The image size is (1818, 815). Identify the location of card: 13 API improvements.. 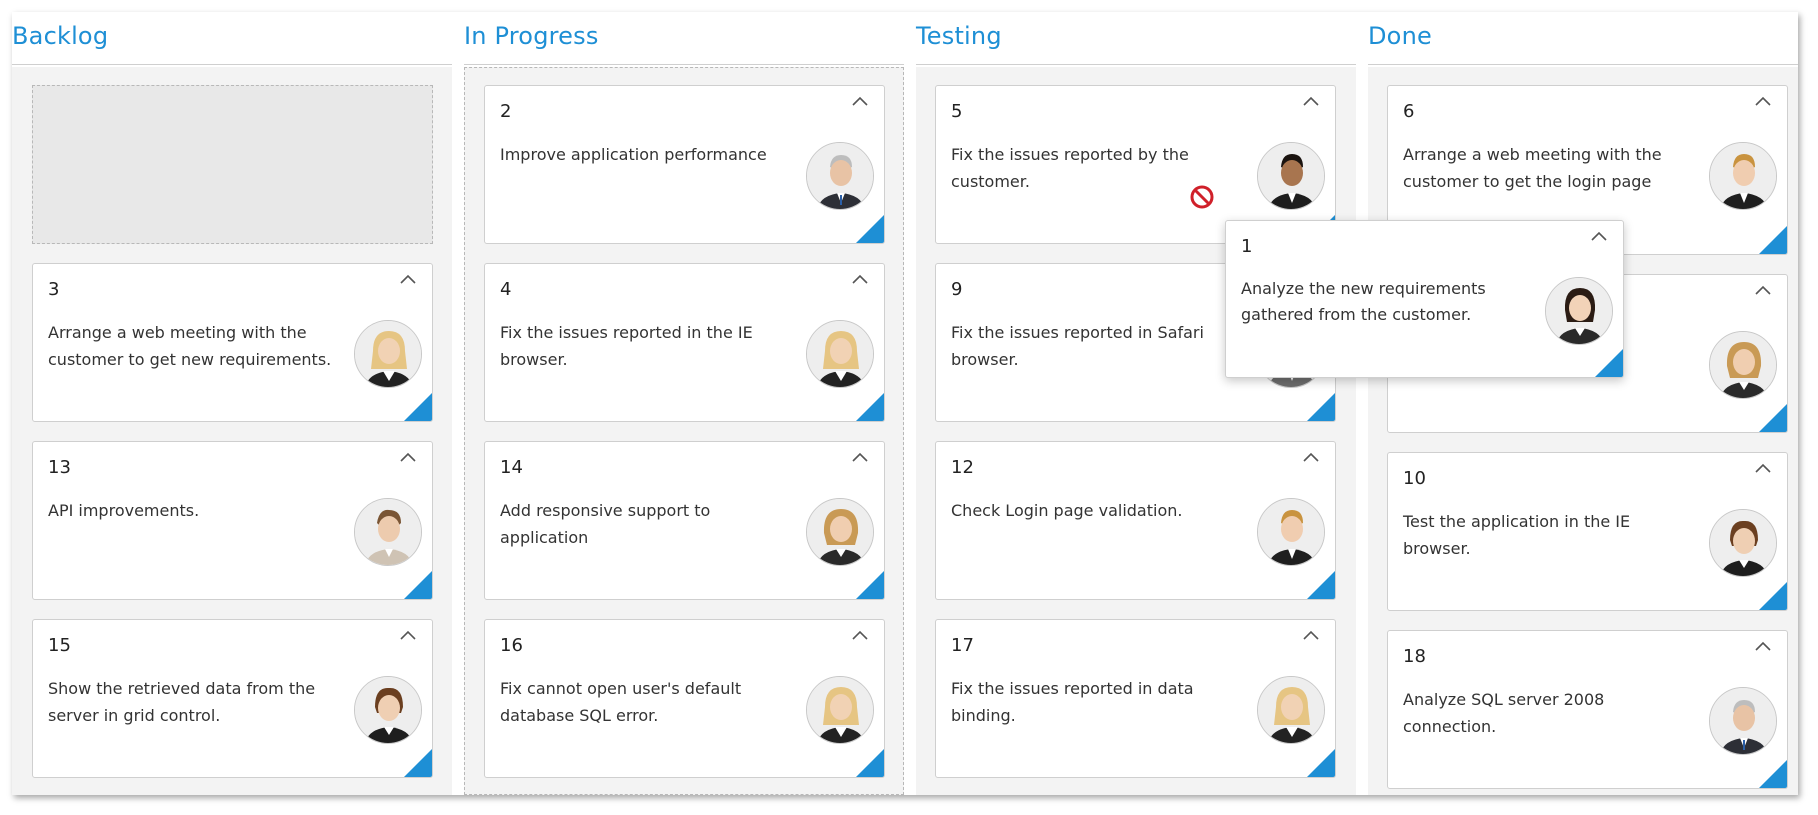
(232, 520).